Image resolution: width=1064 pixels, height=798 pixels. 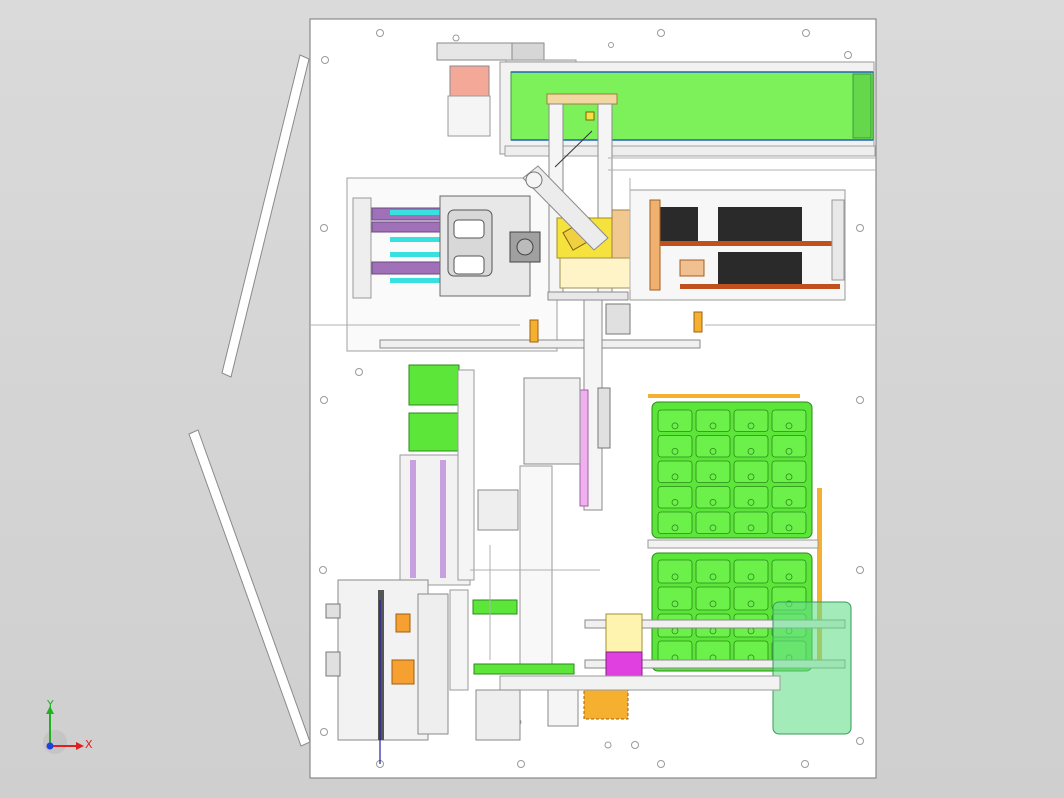 What do you see at coordinates (737, 245) in the screenshot?
I see `magazine-unit` at bounding box center [737, 245].